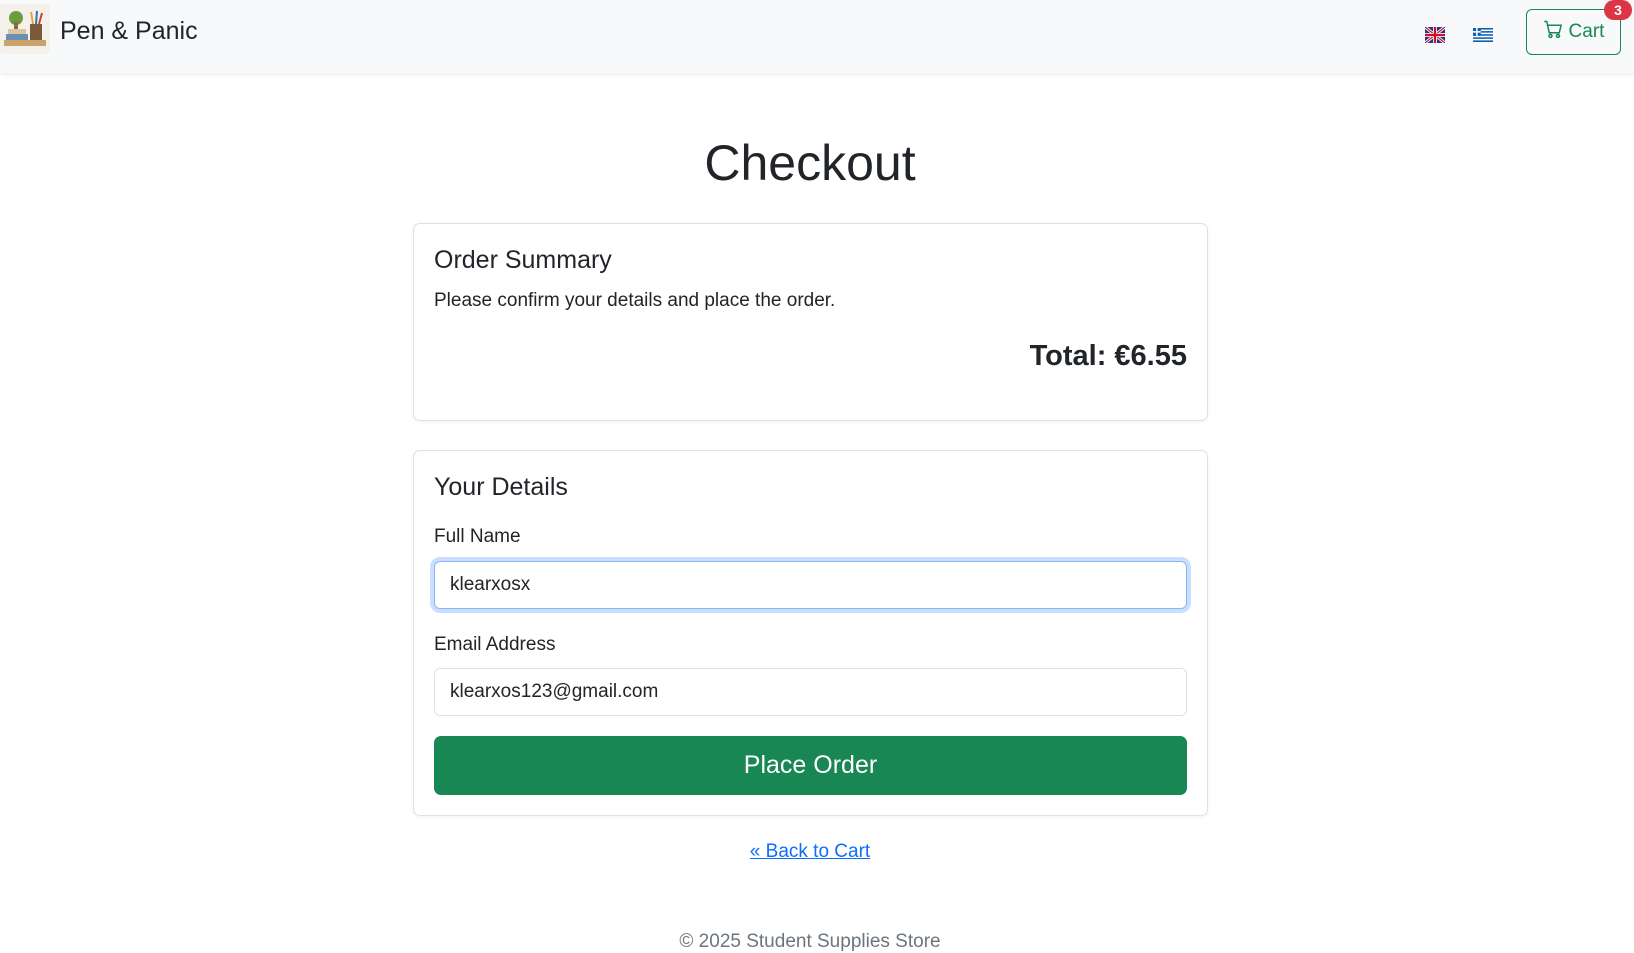  Describe the element at coordinates (817, 36) in the screenshot. I see `navbar: Pen & Panic Cart 3` at that location.